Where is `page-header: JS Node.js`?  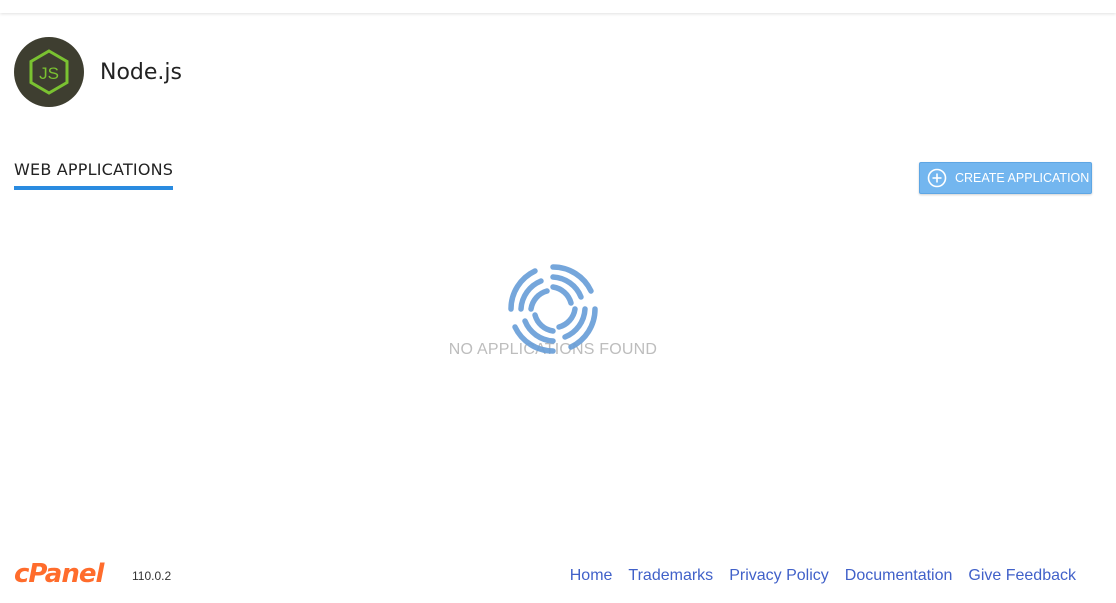 page-header: JS Node.js is located at coordinates (98, 72).